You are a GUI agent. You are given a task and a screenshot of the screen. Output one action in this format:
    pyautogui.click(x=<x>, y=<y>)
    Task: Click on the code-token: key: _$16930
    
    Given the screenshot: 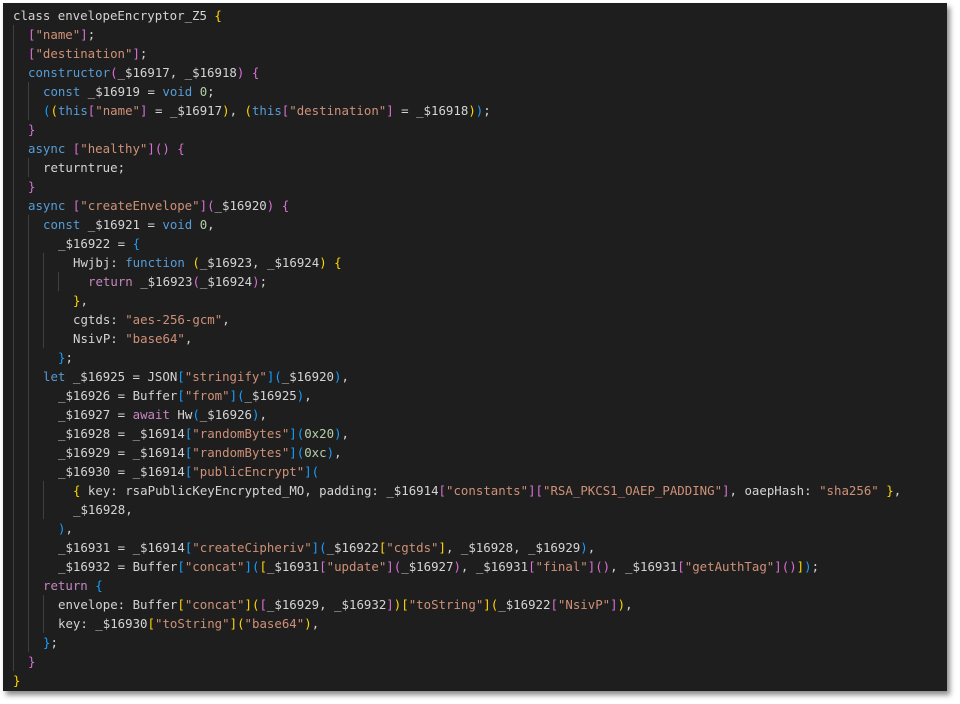 What is the action you would take?
    pyautogui.click(x=103, y=623)
    